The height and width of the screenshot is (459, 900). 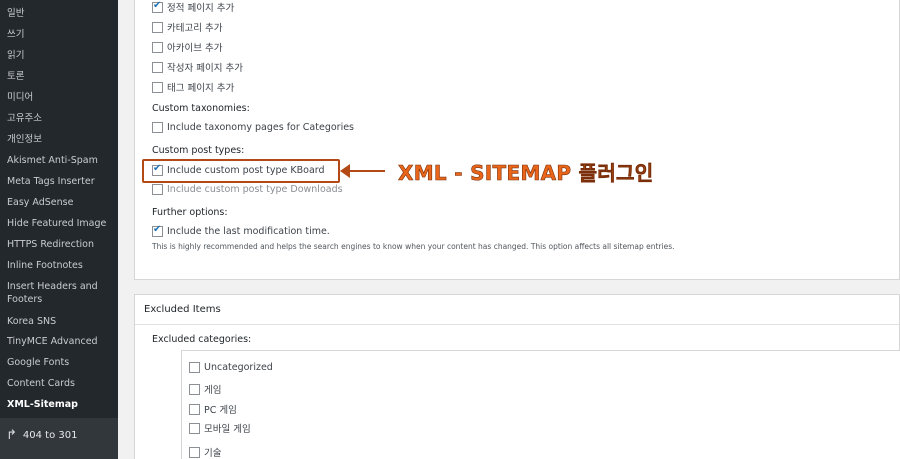 What do you see at coordinates (194, 452) in the screenshot?
I see `checkbox-excluded-tech` at bounding box center [194, 452].